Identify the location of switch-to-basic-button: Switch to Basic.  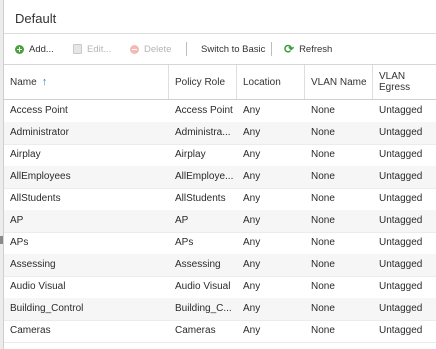
(233, 49).